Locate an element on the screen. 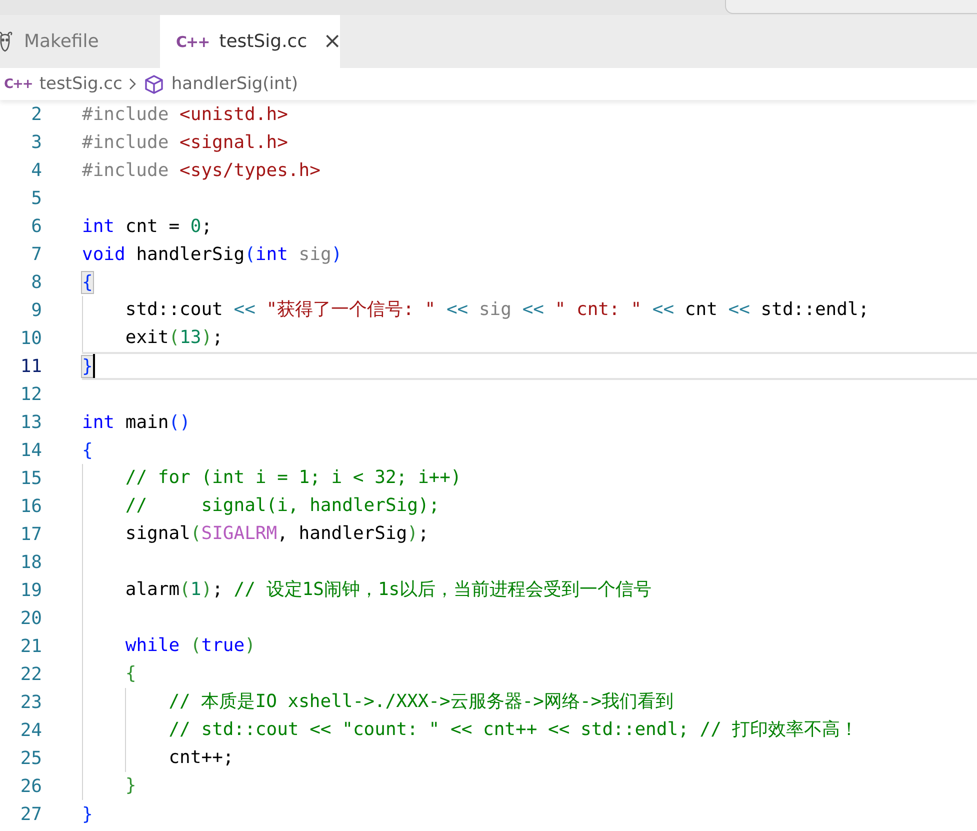 The image size is (977, 831). code-line: #include <unistd.h> is located at coordinates (185, 114).